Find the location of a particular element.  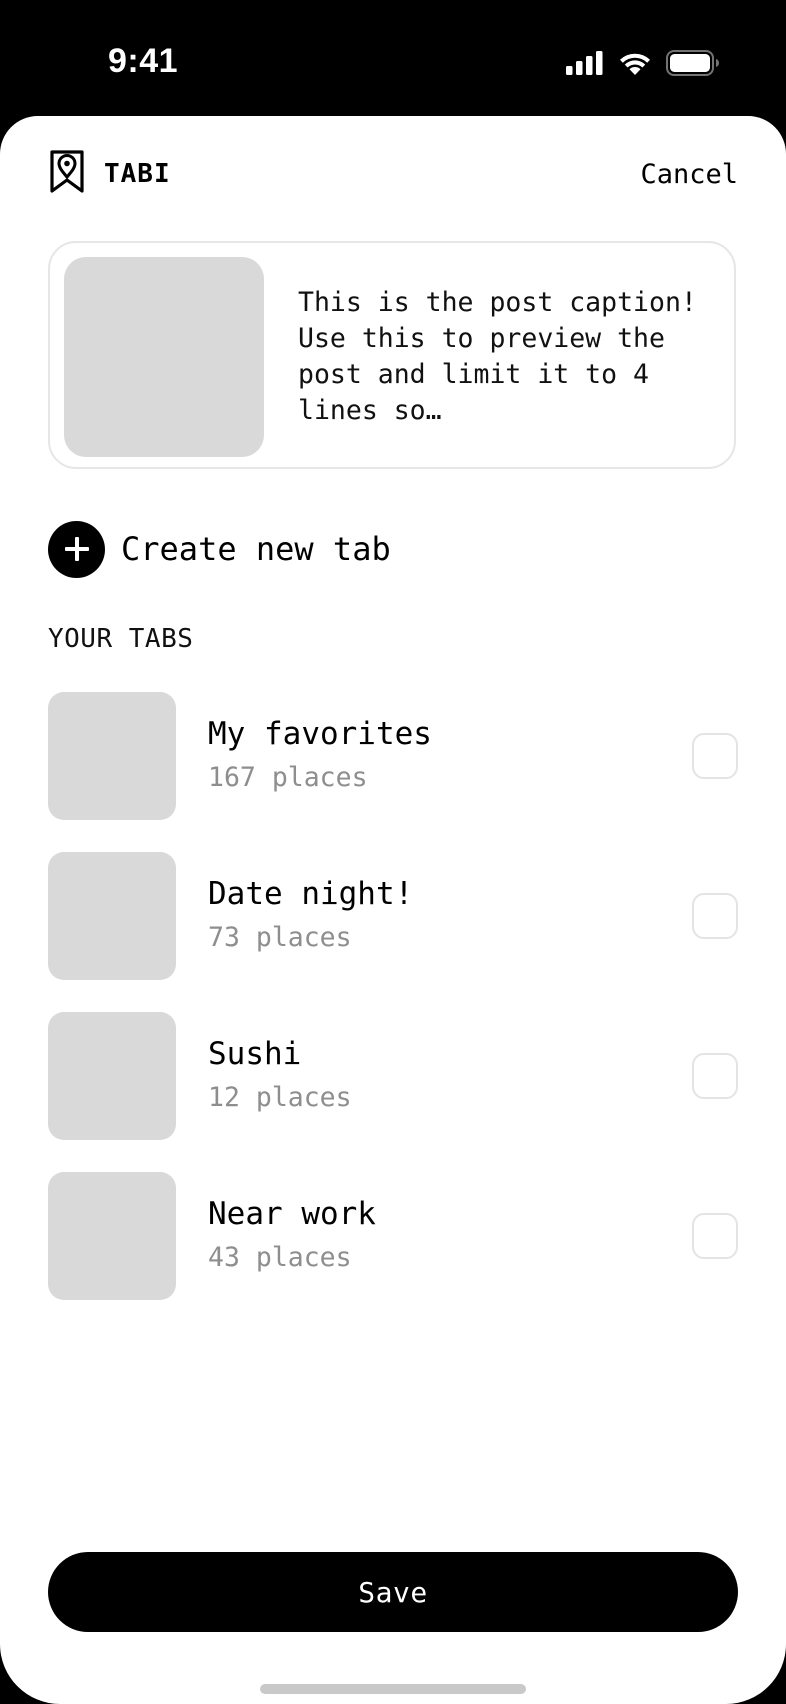

cellular-signal-icon is located at coordinates (585, 65).